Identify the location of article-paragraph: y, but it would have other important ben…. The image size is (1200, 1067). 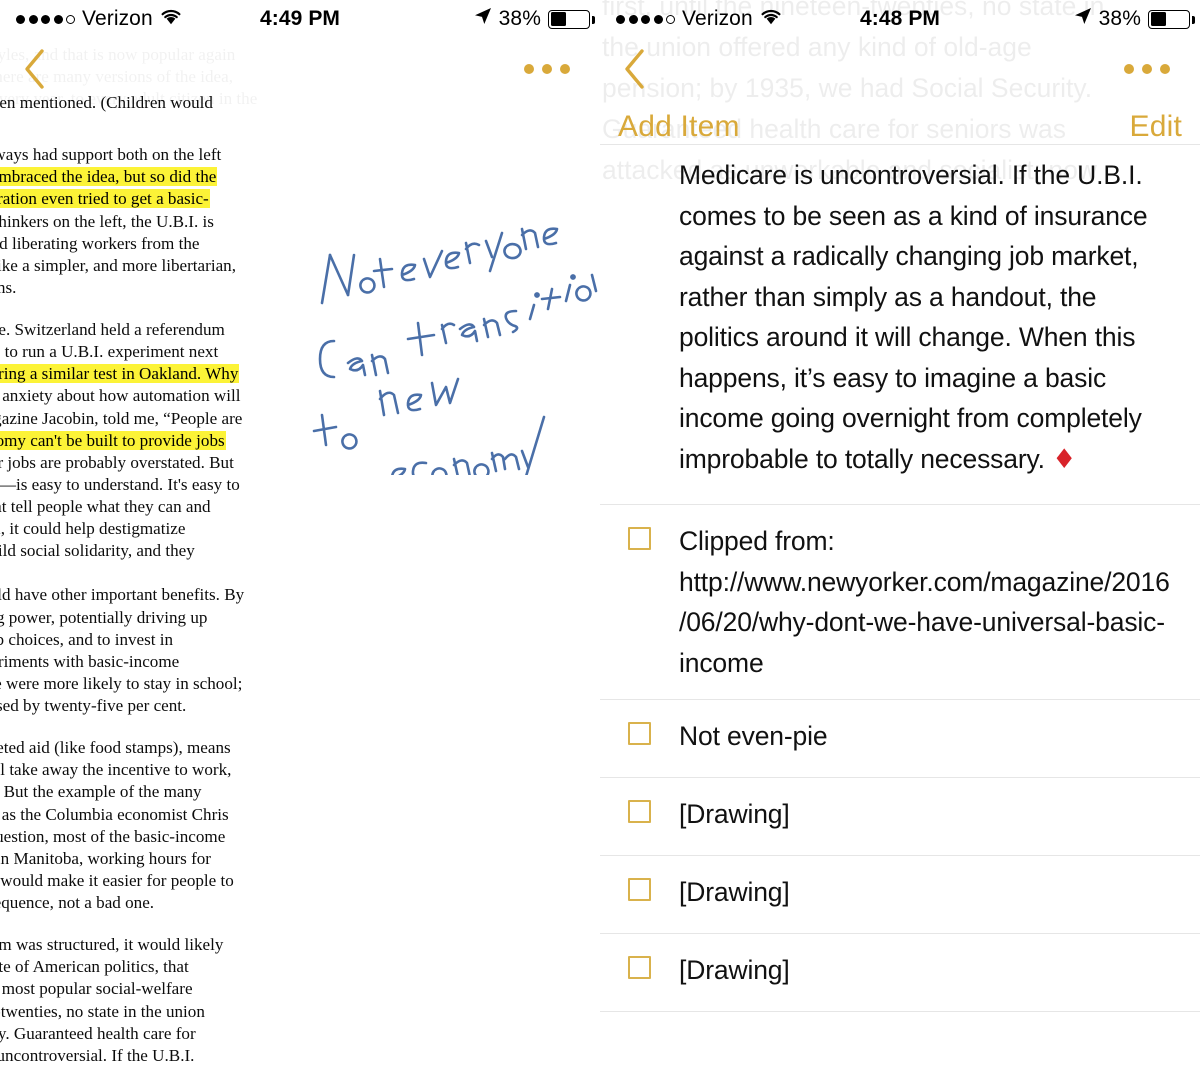
(122, 650).